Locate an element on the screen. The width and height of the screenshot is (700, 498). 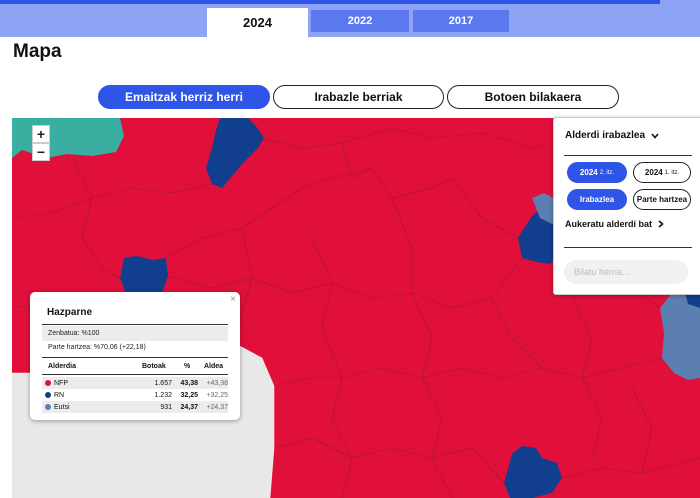
pct-cell: 24,37 is located at coordinates (189, 407).